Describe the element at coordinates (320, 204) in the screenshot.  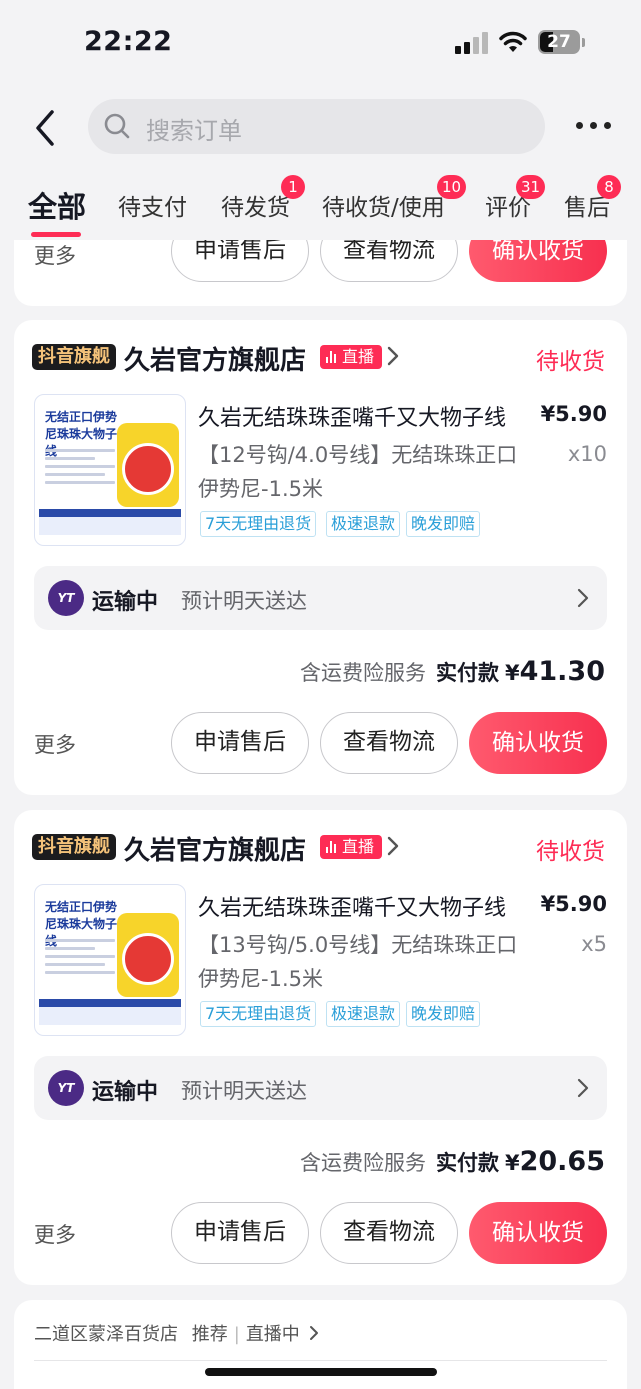
I see `order-tabs: 全部 待支付 待发货 1 待收货/使用 10 评价 31 售后 8` at that location.